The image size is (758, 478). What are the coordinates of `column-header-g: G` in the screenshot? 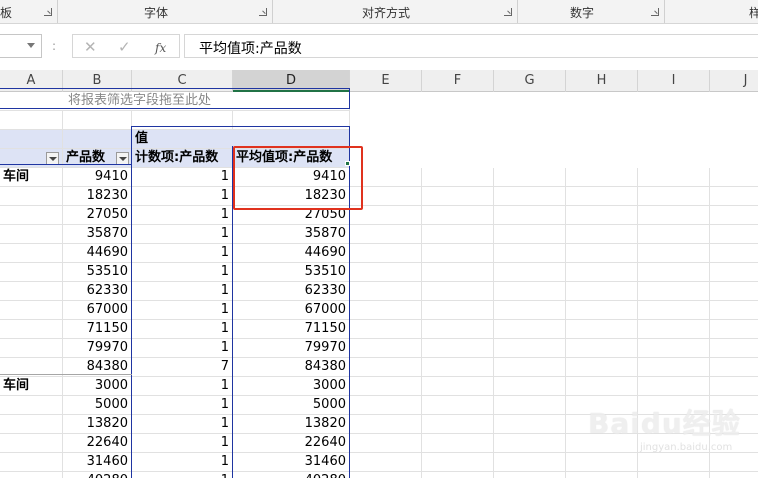 It's located at (530, 81).